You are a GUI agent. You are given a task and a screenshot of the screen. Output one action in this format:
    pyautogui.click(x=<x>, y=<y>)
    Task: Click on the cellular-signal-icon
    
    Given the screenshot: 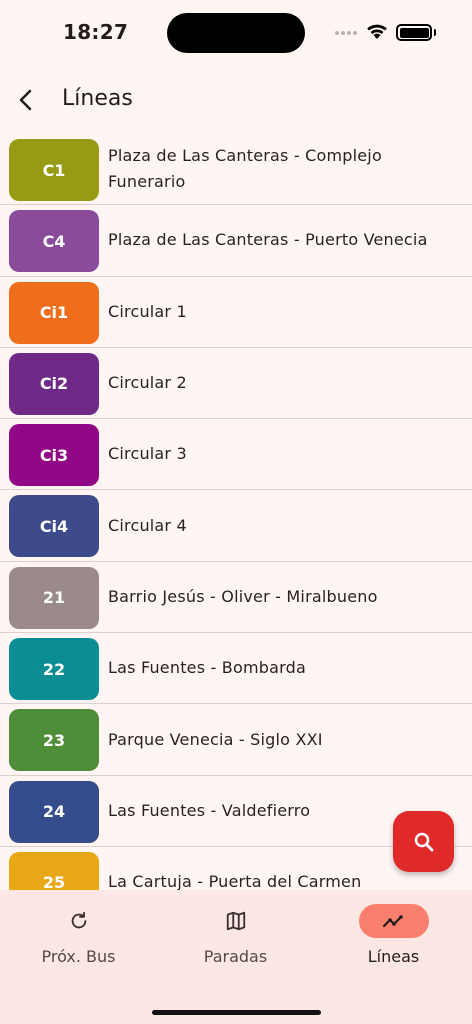 What is the action you would take?
    pyautogui.click(x=346, y=33)
    